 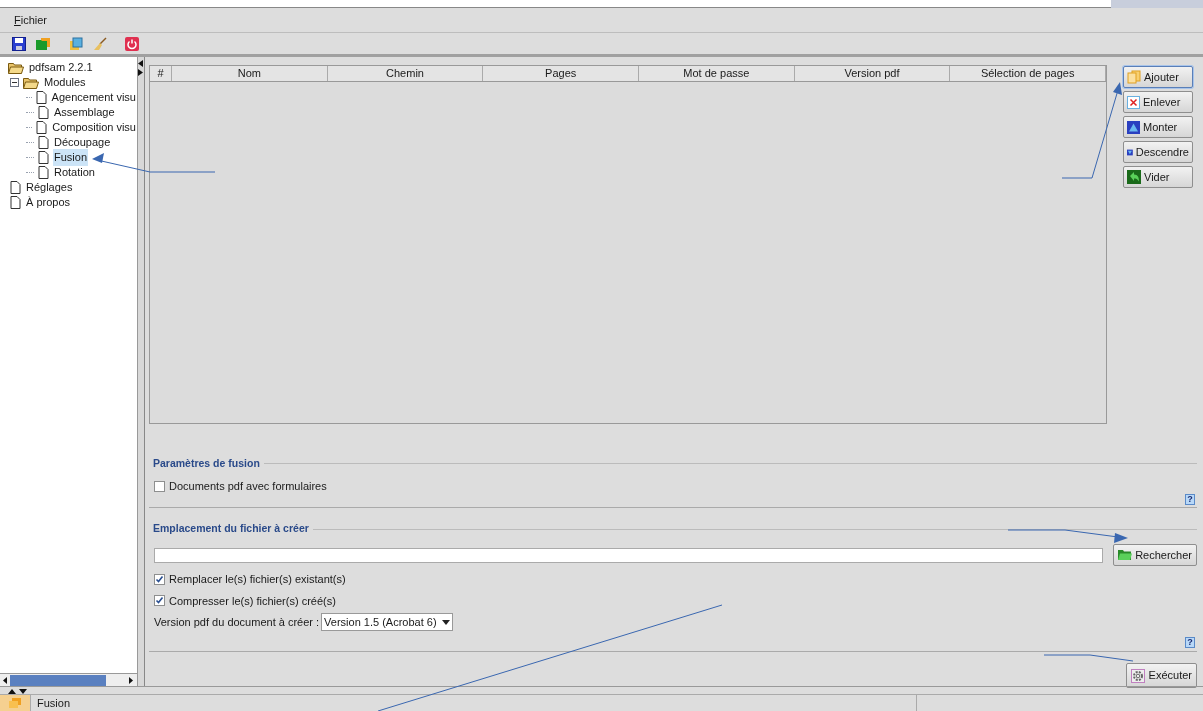 What do you see at coordinates (132, 43) in the screenshot?
I see `power-icon` at bounding box center [132, 43].